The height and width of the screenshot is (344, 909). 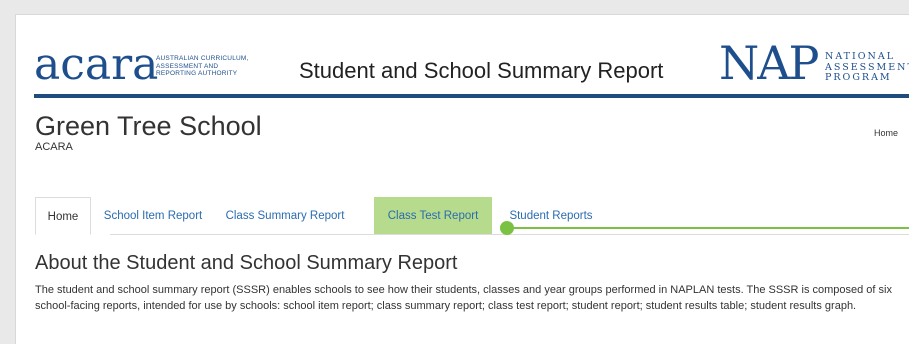 I want to click on school-name: Green Tree School, so click(x=148, y=126).